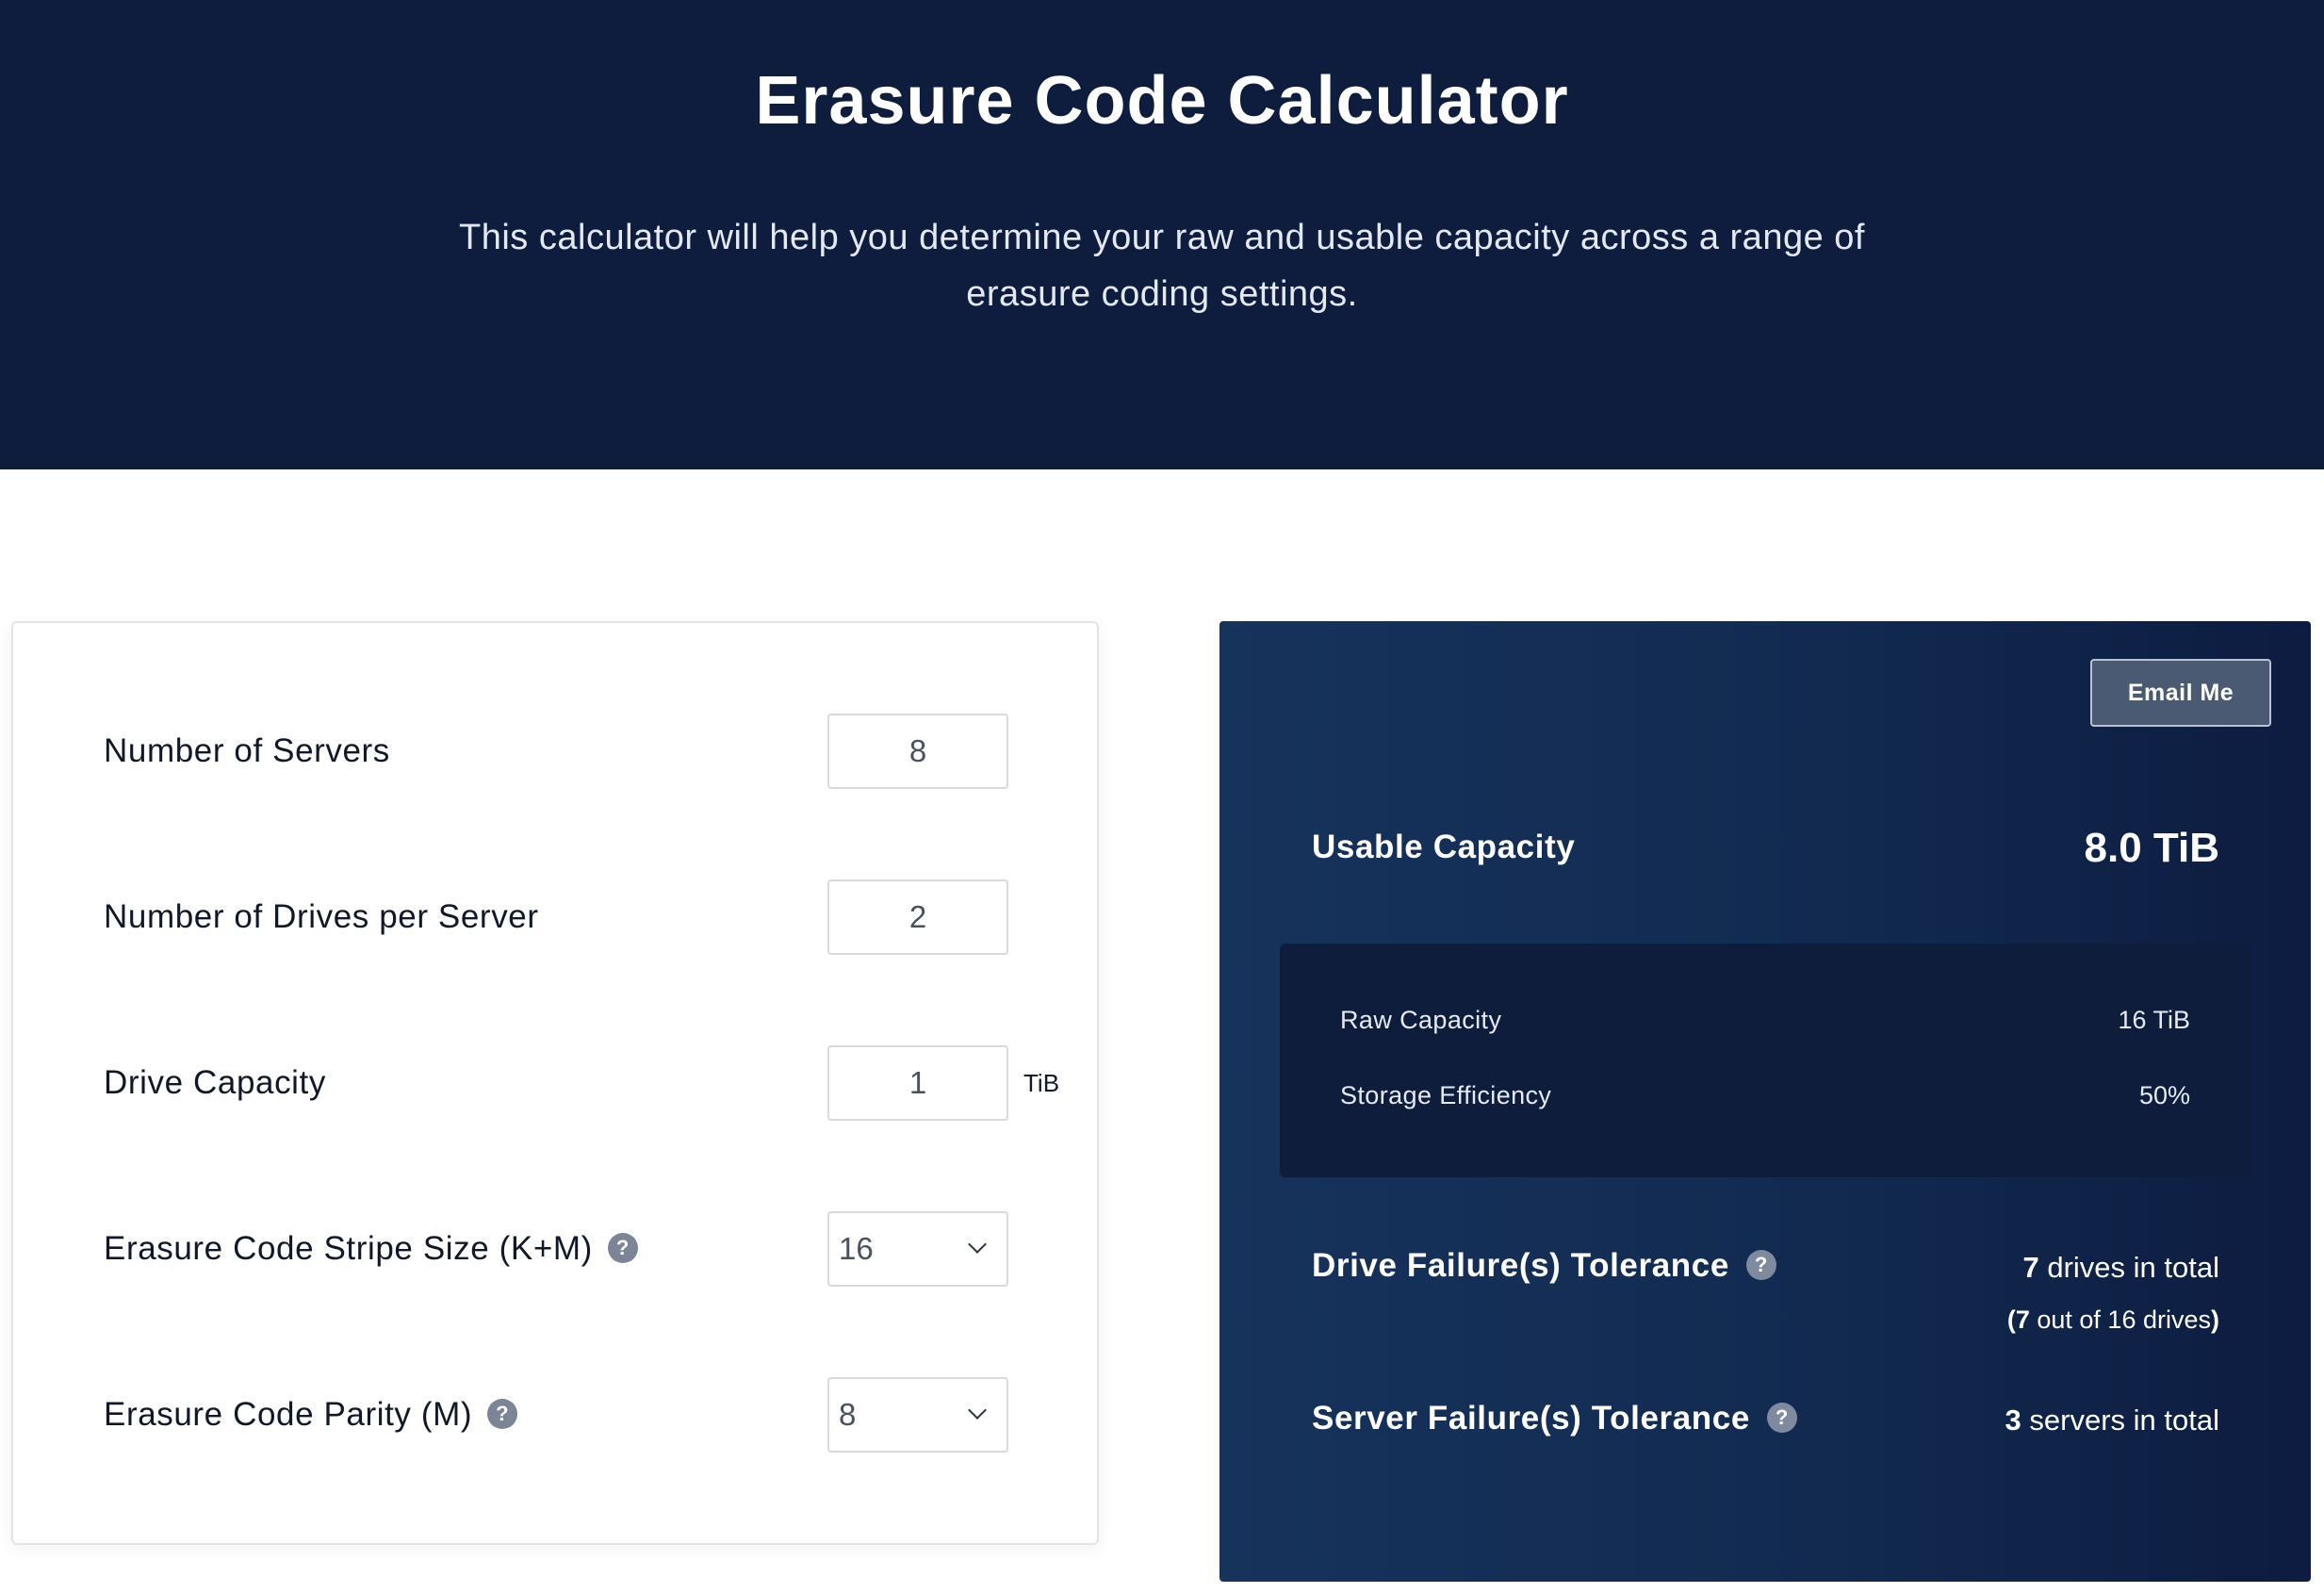 Image resolution: width=2324 pixels, height=1593 pixels. Describe the element at coordinates (856, 1248) in the screenshot. I see `stripe-select-value: 16` at that location.